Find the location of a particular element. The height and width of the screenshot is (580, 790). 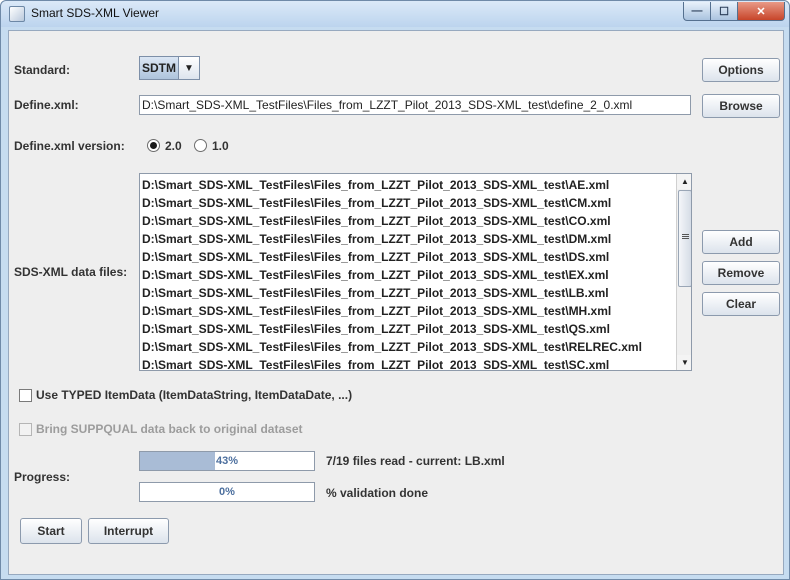

minimize-button: — is located at coordinates (697, 11).